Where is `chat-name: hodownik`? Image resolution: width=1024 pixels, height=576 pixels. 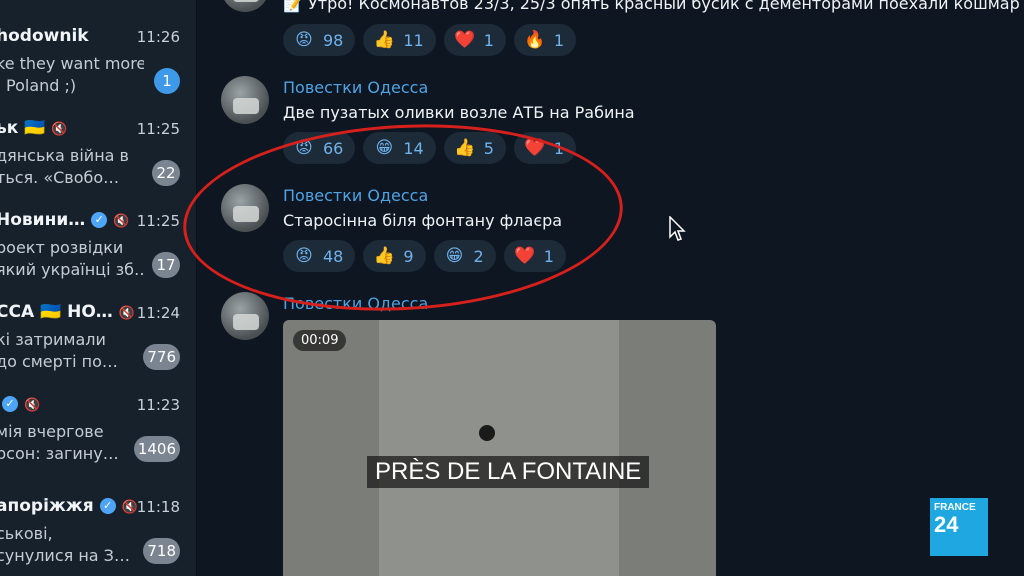
chat-name: hodownik is located at coordinates (44, 36).